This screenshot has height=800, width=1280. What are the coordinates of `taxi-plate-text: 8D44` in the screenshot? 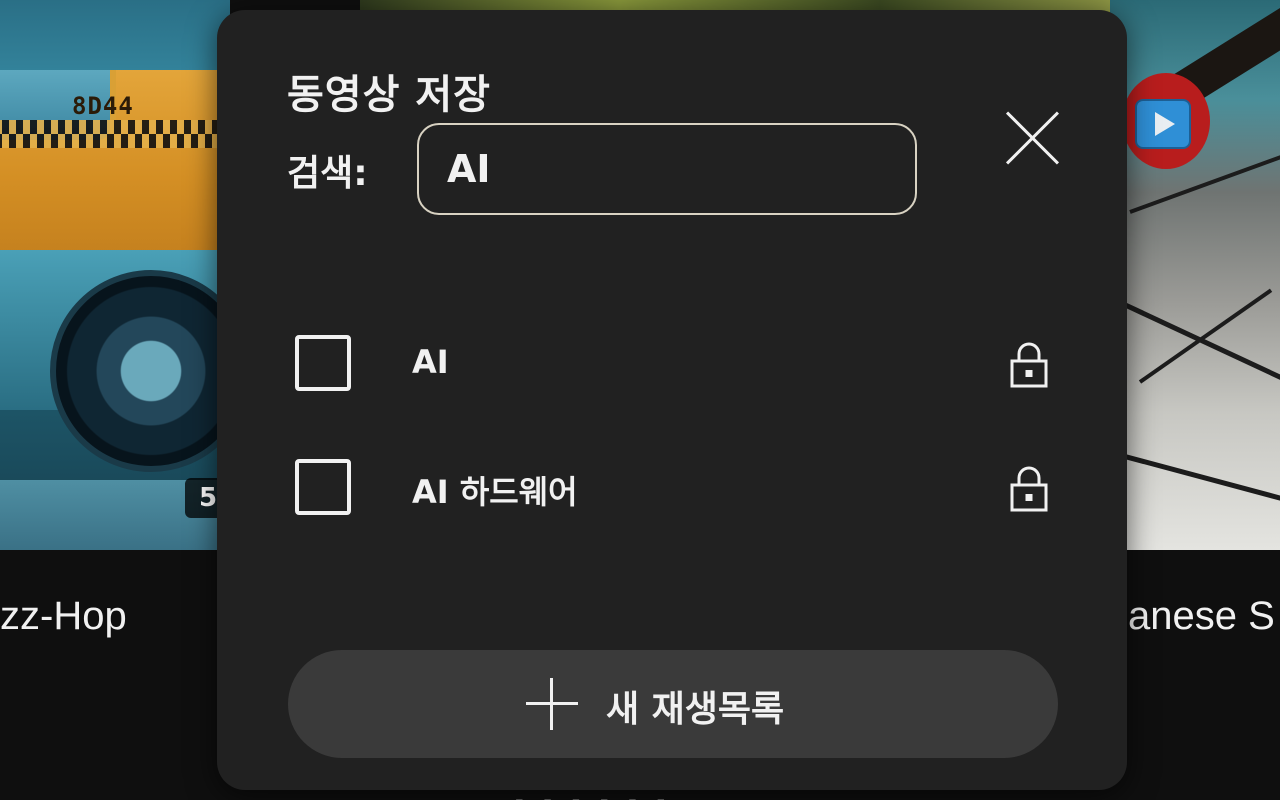 It's located at (103, 106).